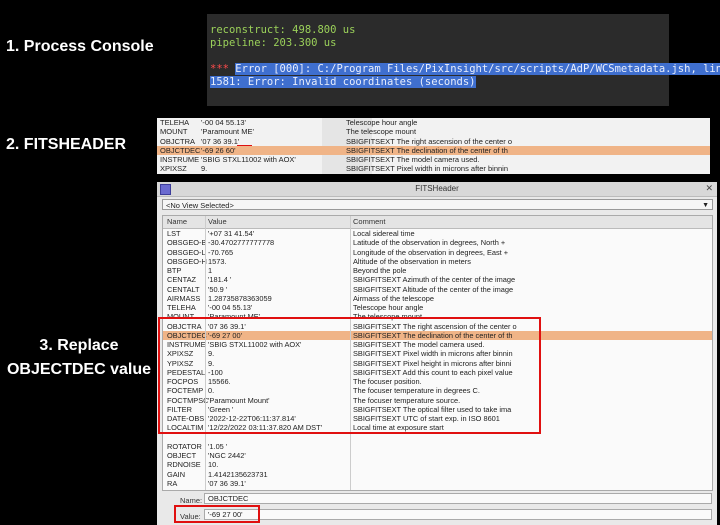 The width and height of the screenshot is (720, 525). Describe the element at coordinates (705, 205) in the screenshot. I see `chevron-down-icon: ▼` at that location.